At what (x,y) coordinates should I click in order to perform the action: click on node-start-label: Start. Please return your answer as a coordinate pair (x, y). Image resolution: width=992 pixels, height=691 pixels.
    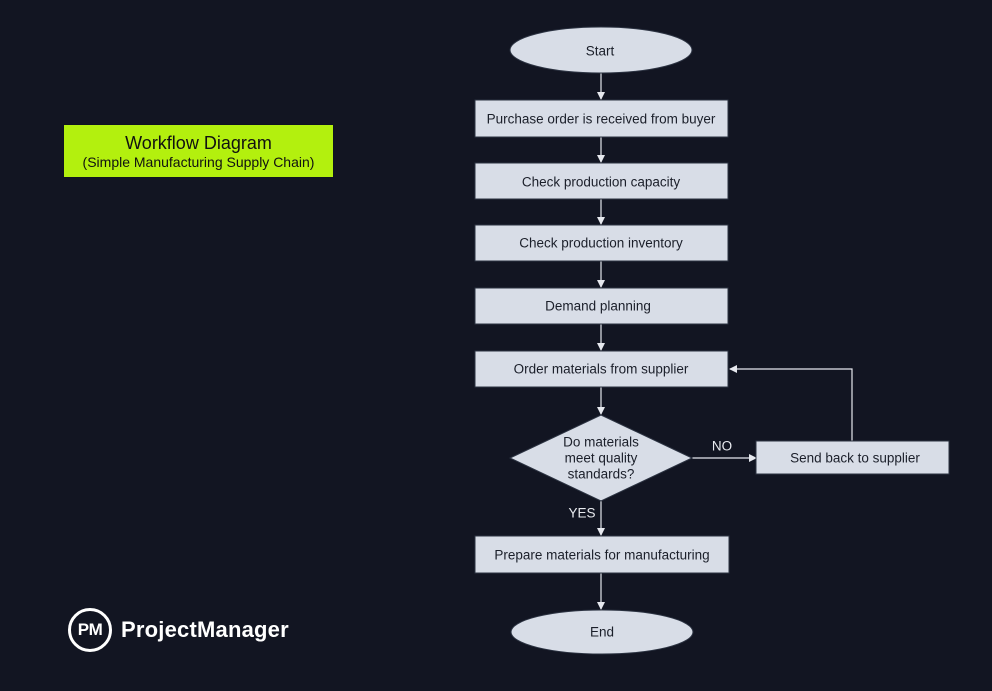
    Looking at the image, I should click on (600, 51).